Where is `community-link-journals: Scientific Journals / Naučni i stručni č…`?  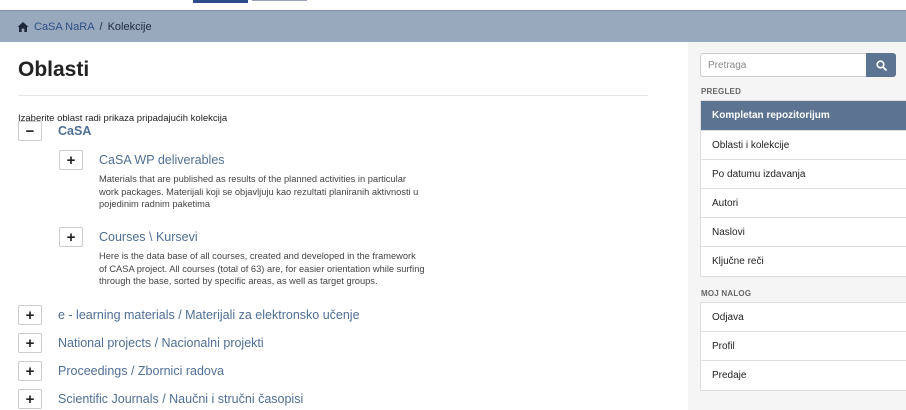 community-link-journals: Scientific Journals / Naučni i stručni č… is located at coordinates (180, 399).